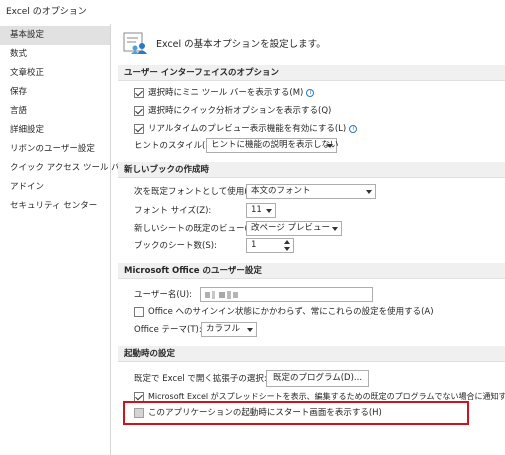  I want to click on default-view-value: 改ページ プレビュー, so click(291, 228).